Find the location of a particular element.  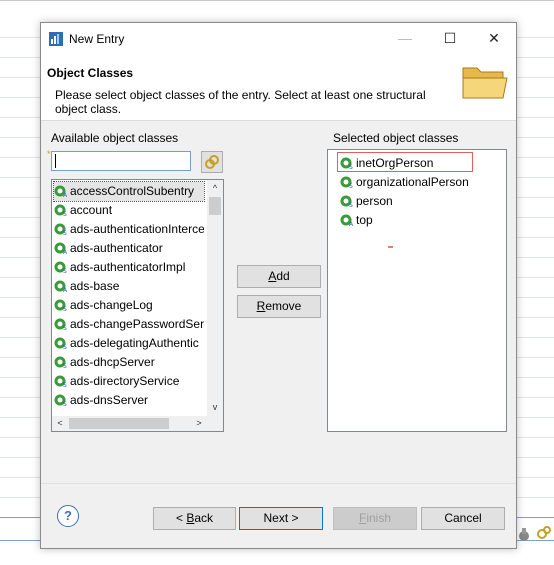

list-item: Sads-changeLog is located at coordinates (129, 305).